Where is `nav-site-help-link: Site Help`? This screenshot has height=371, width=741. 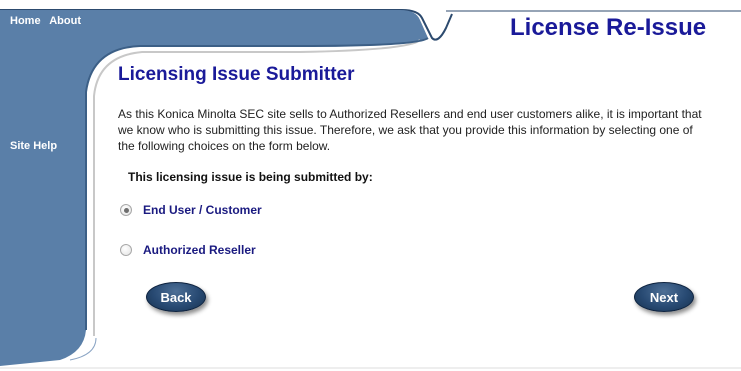 nav-site-help-link: Site Help is located at coordinates (33, 146).